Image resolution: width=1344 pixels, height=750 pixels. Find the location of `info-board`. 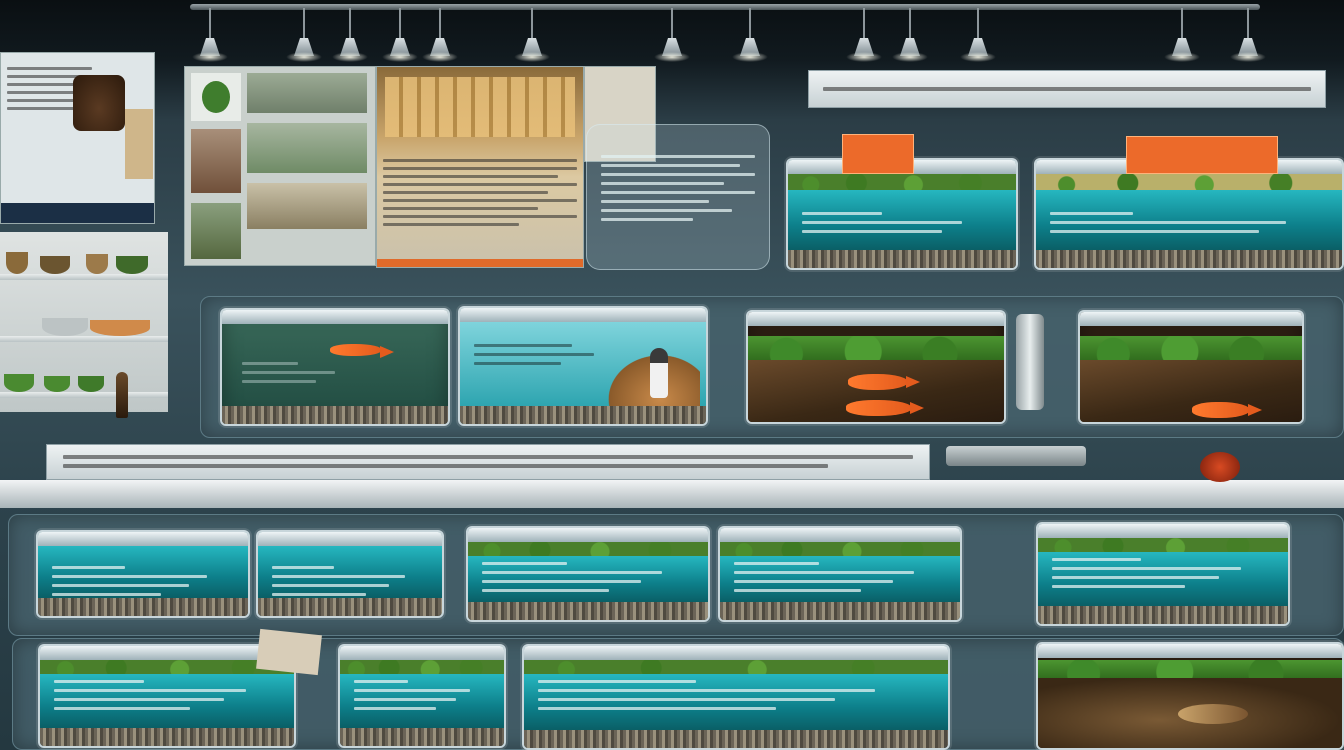

info-board is located at coordinates (480, 167).